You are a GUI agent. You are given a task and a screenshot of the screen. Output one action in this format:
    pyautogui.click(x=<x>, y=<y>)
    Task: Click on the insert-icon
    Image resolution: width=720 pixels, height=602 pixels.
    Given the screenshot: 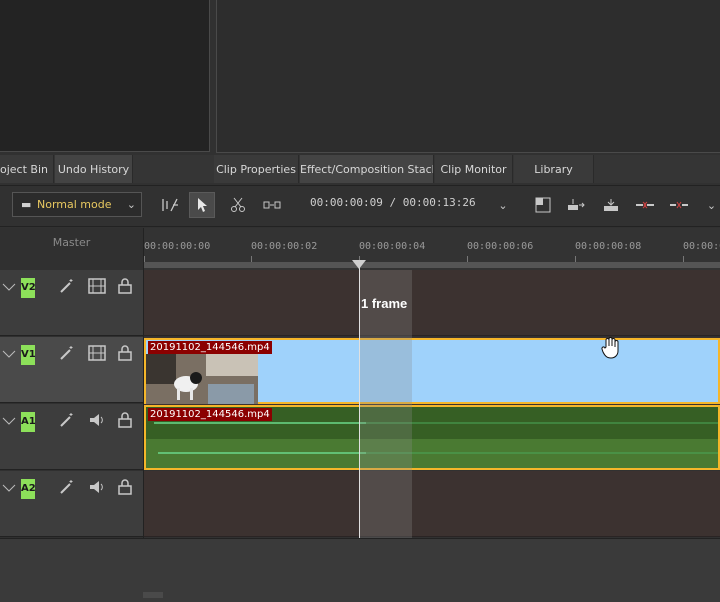 What is the action you would take?
    pyautogui.click(x=576, y=204)
    